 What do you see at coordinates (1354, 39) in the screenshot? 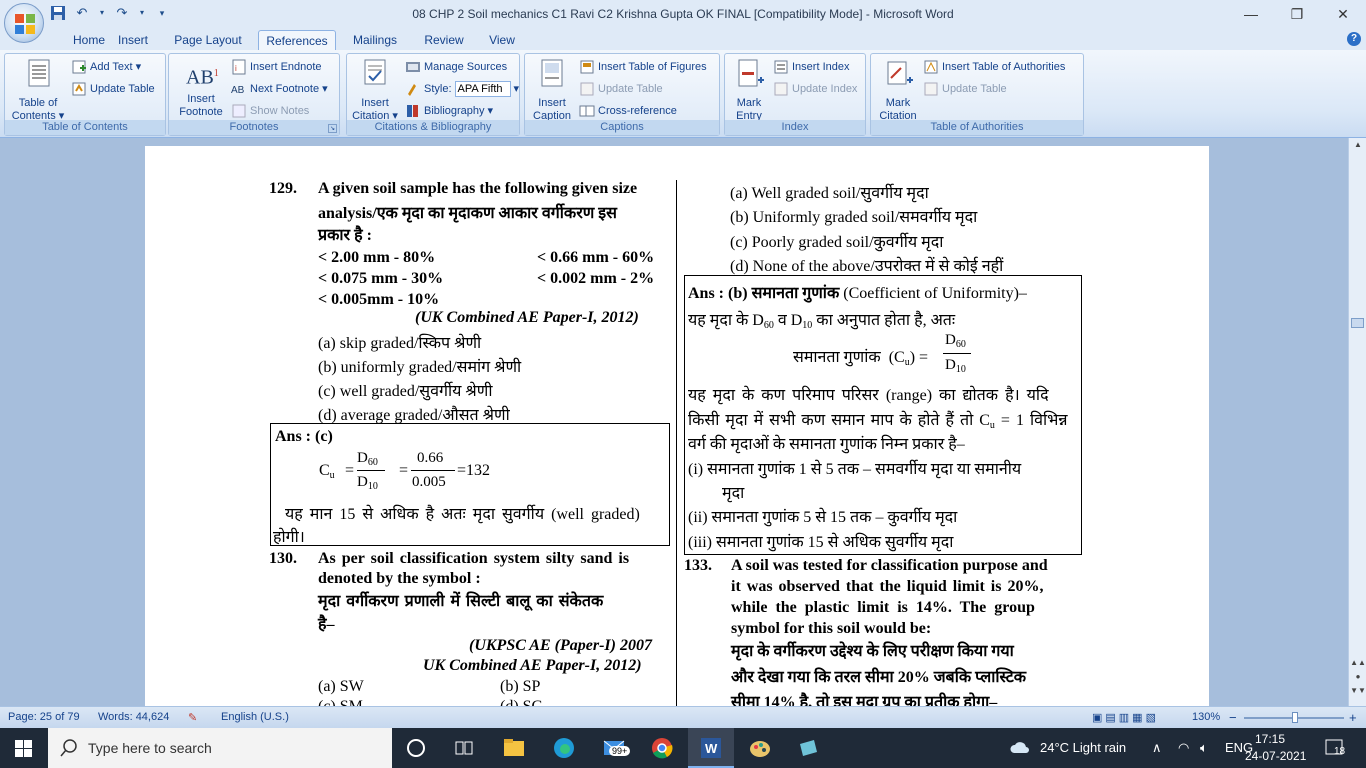
I see `help-icon: ?` at bounding box center [1354, 39].